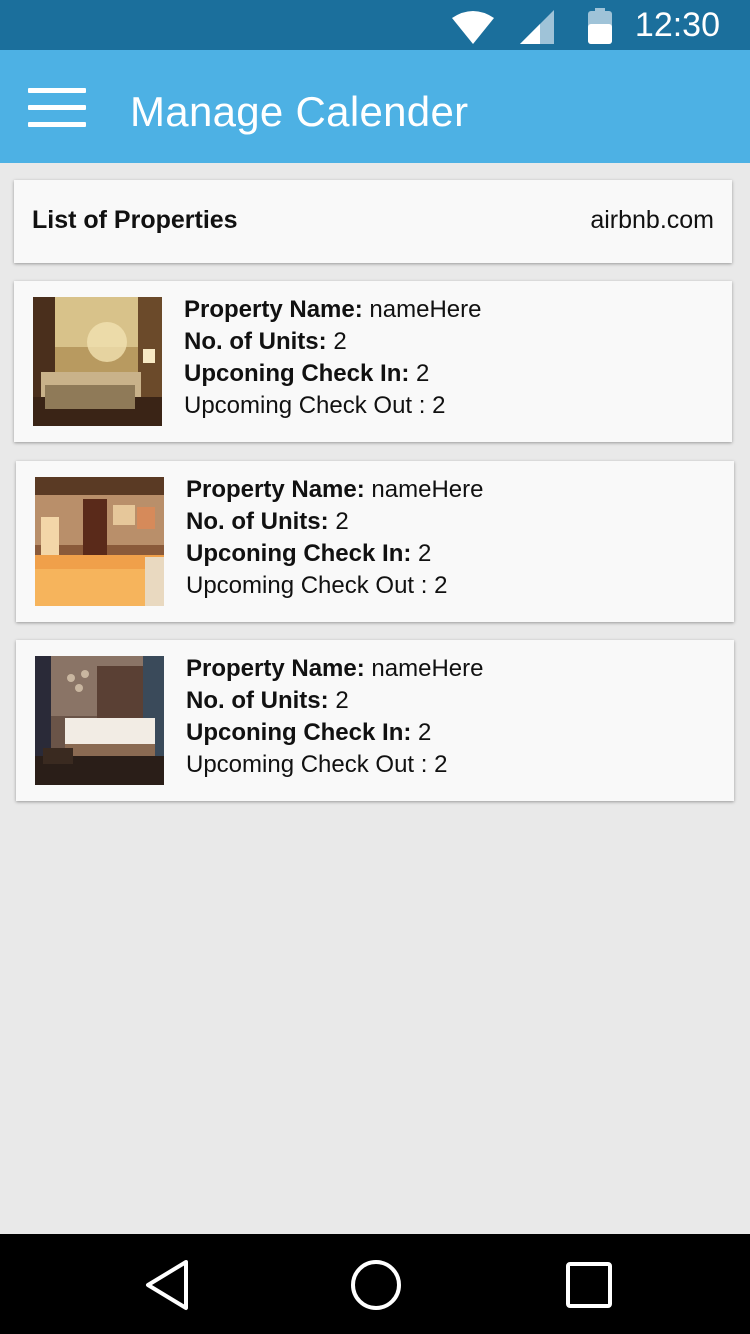  What do you see at coordinates (677, 25) in the screenshot?
I see `status-time: 12:30` at bounding box center [677, 25].